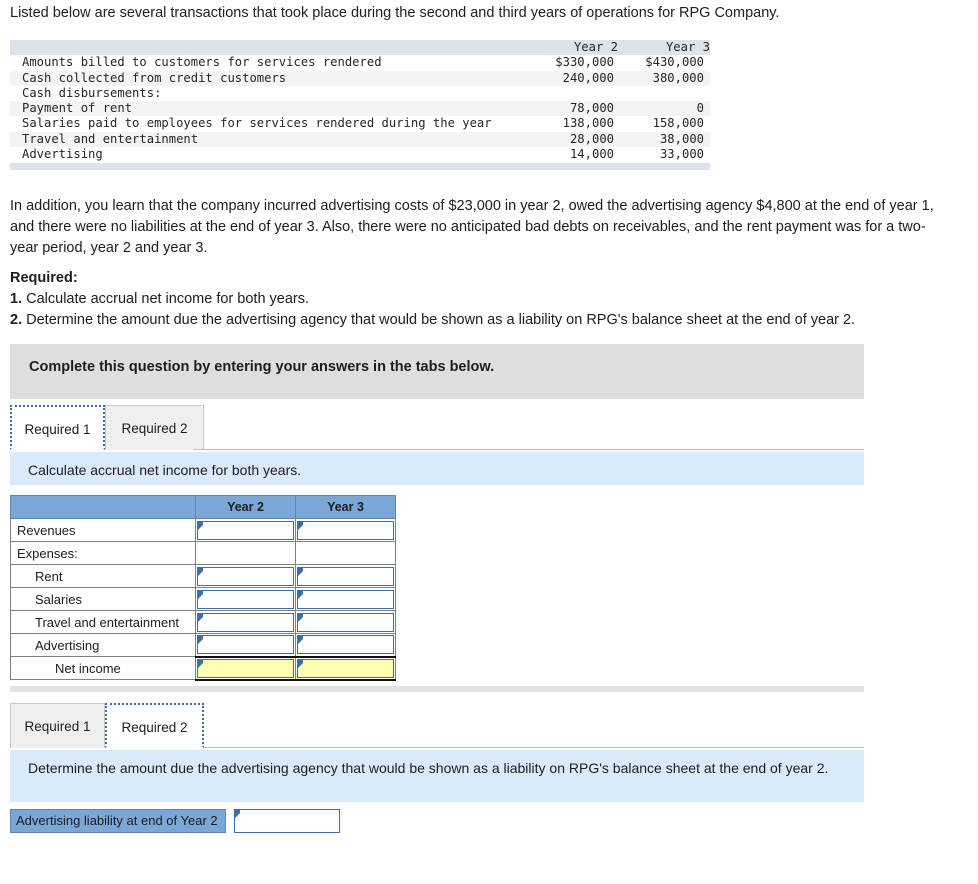 Image resolution: width=978 pixels, height=884 pixels. I want to click on input-net-income-year3, so click(345, 668).